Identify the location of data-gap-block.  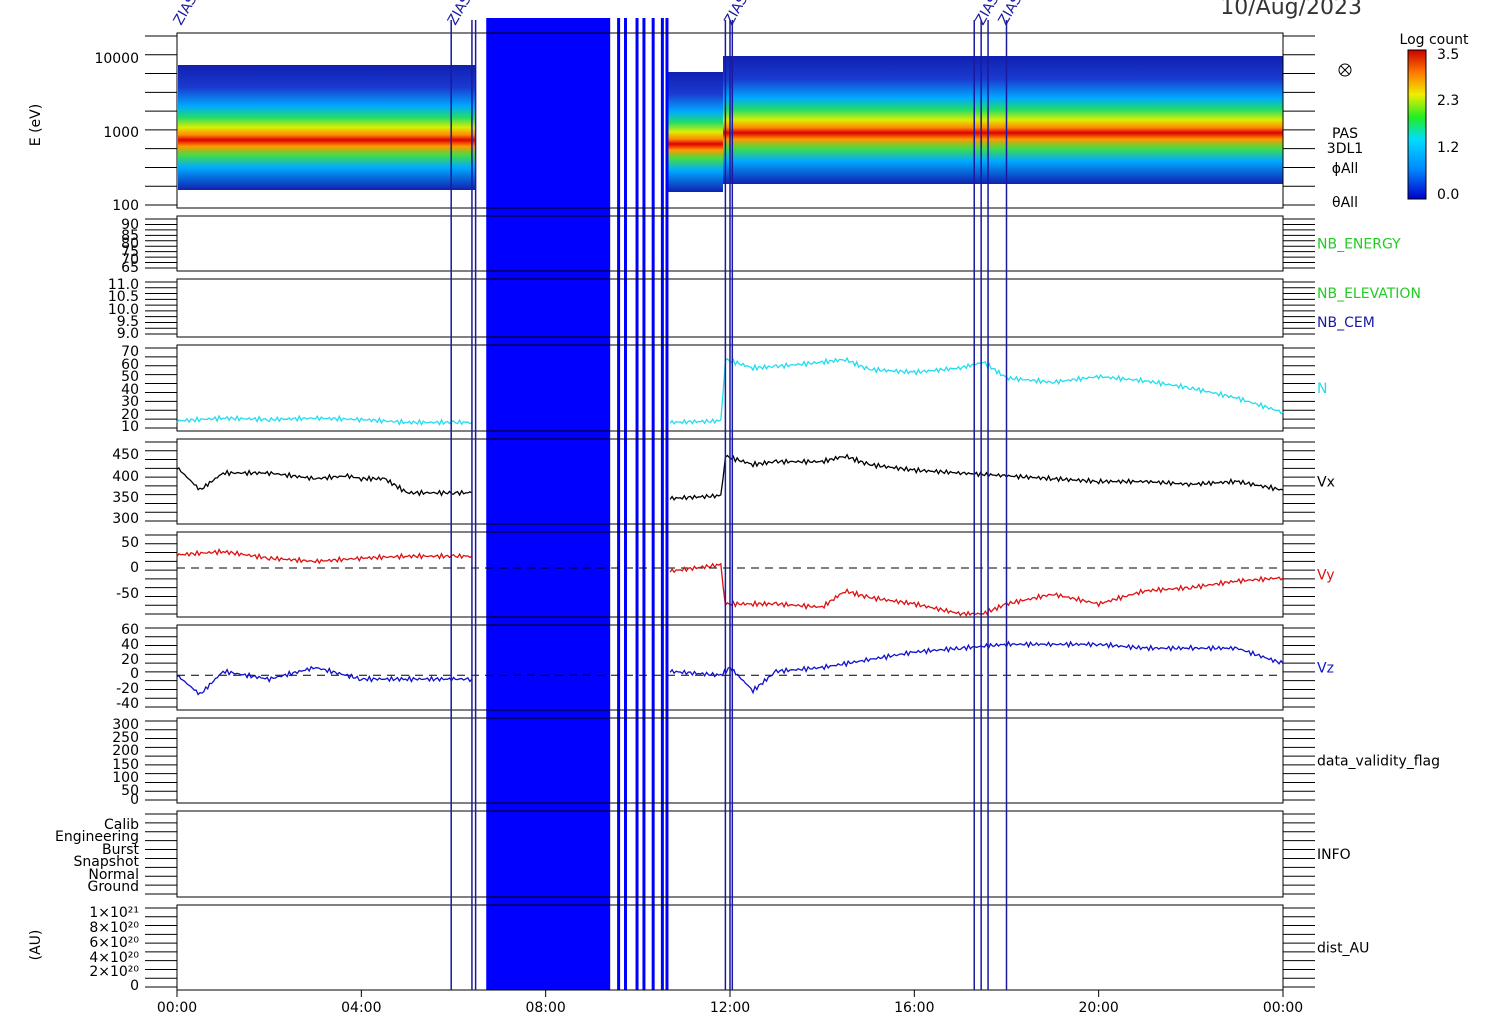
(548, 504).